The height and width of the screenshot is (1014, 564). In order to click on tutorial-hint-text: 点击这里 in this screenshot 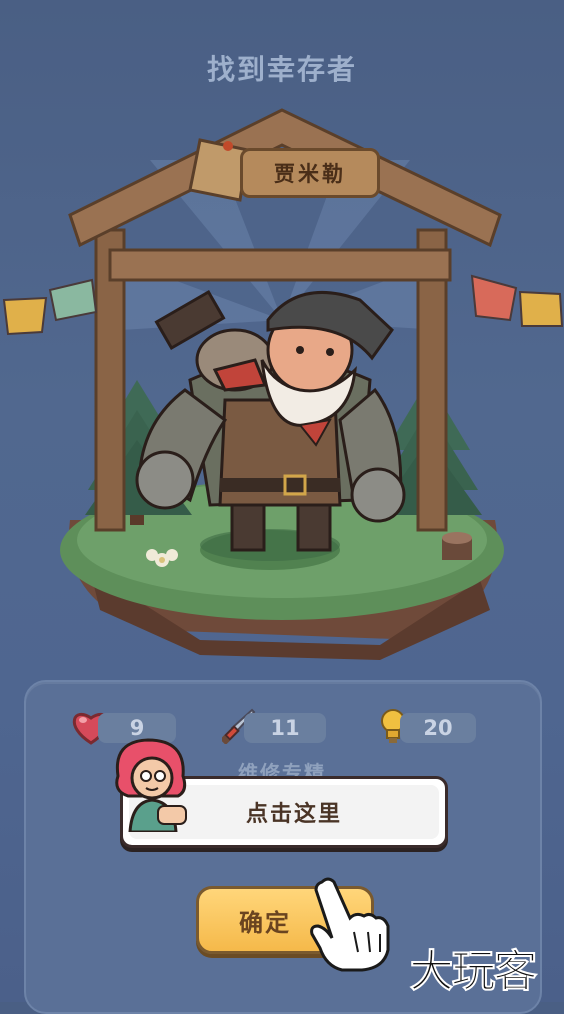, I will do `click(293, 814)`.